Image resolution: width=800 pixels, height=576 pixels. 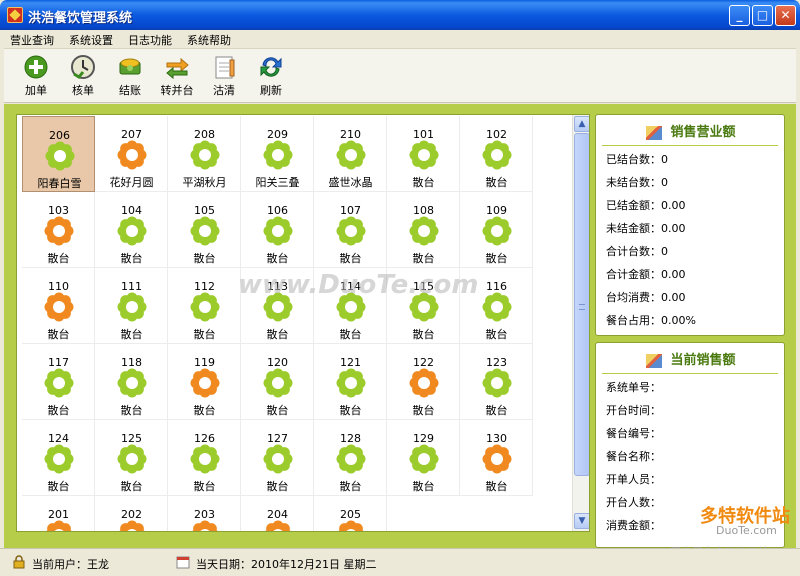 I want to click on dining-table-108: 108 散台, so click(x=423, y=230).